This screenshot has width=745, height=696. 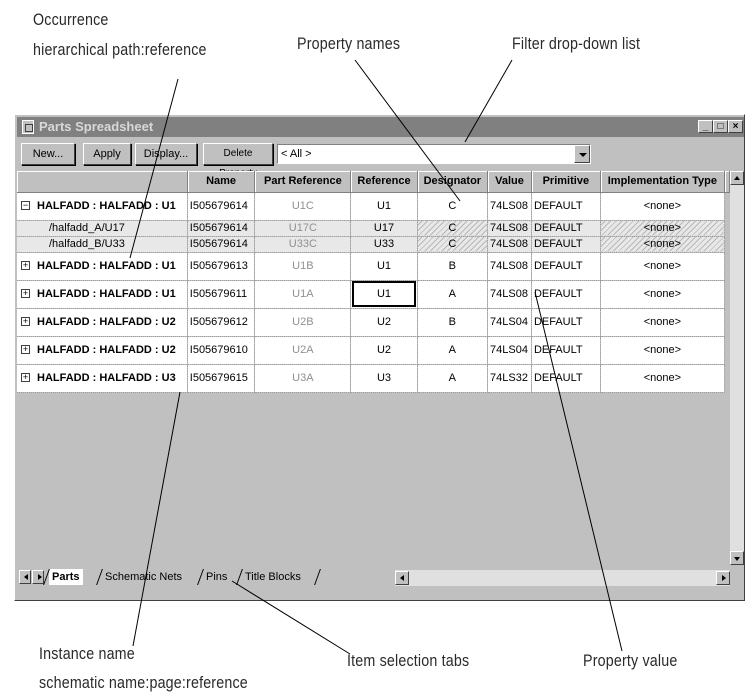 I want to click on tab-scroll-right-icon, so click(x=38, y=577).